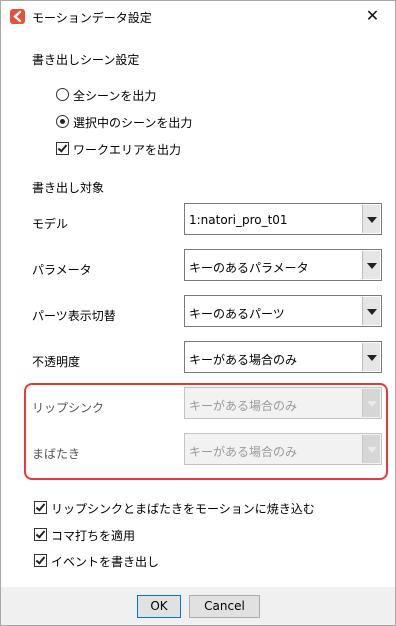  What do you see at coordinates (237, 314) in the screenshot?
I see `part-visibility-select-value: キーのあるパーツ` at bounding box center [237, 314].